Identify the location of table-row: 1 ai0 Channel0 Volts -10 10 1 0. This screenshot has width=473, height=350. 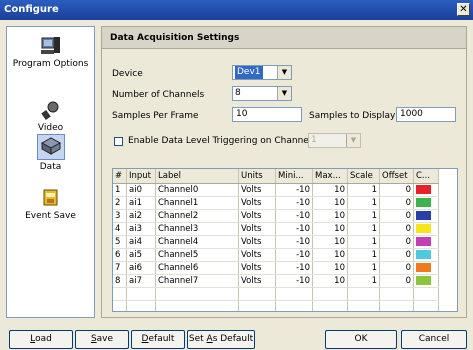
(276, 190).